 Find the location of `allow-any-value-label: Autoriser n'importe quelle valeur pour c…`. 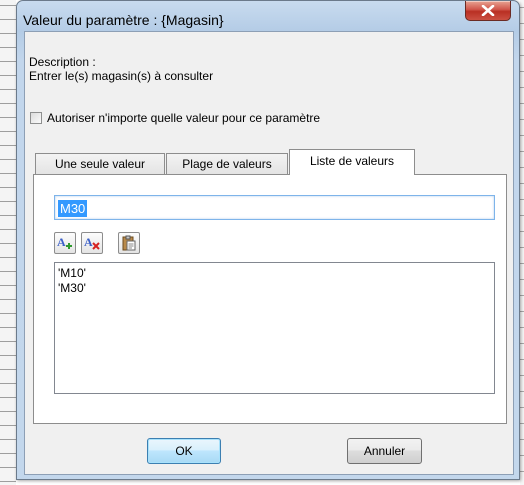

allow-any-value-label: Autoriser n'importe quelle valeur pour c… is located at coordinates (183, 118).